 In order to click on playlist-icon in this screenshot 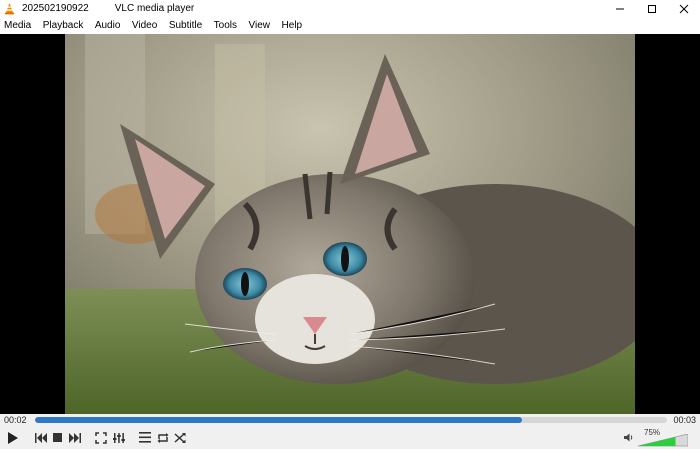, I will do `click(144, 437)`.